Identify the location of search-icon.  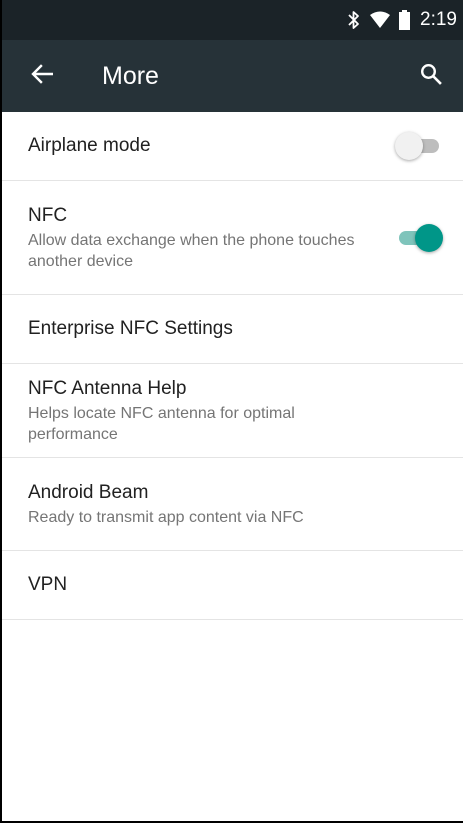
(431, 76).